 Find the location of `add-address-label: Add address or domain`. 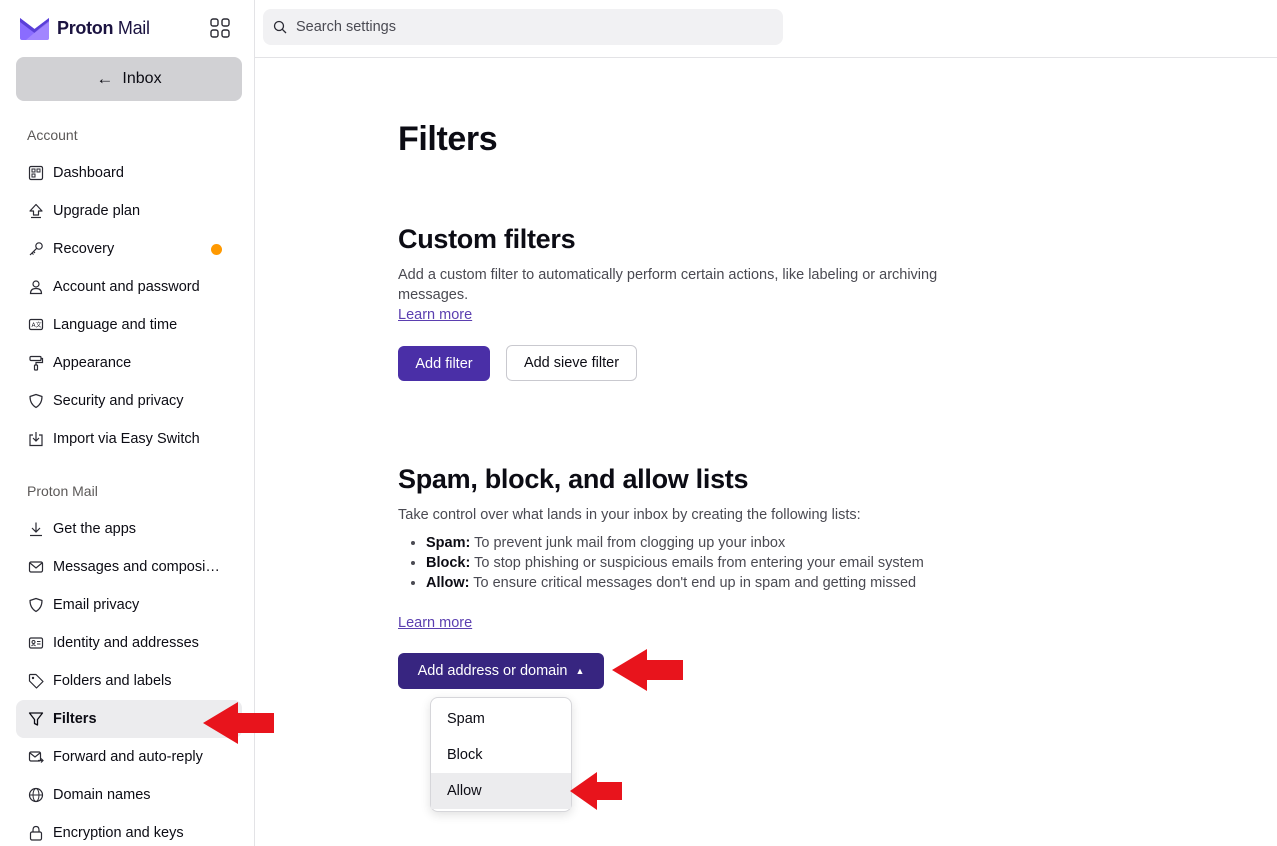

add-address-label: Add address or domain is located at coordinates (492, 671).